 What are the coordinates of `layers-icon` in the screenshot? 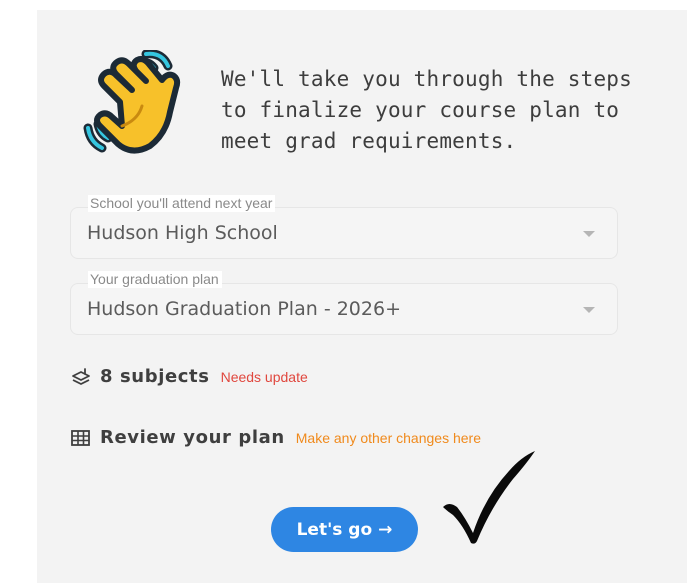 It's located at (81, 376).